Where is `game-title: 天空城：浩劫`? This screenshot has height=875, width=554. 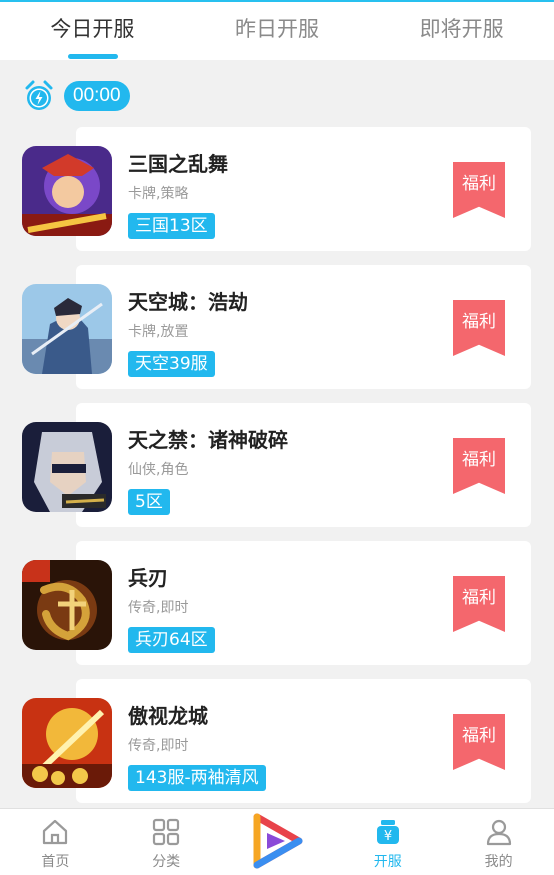 game-title: 天空城：浩劫 is located at coordinates (188, 302).